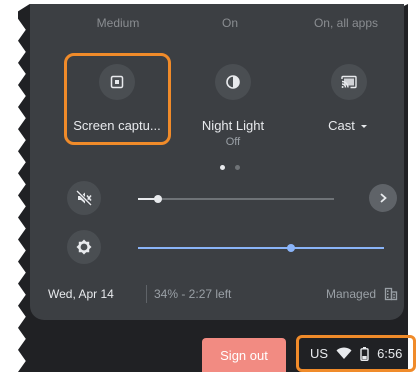 The image size is (416, 372). Describe the element at coordinates (319, 353) in the screenshot. I see `locale-label: US` at that location.